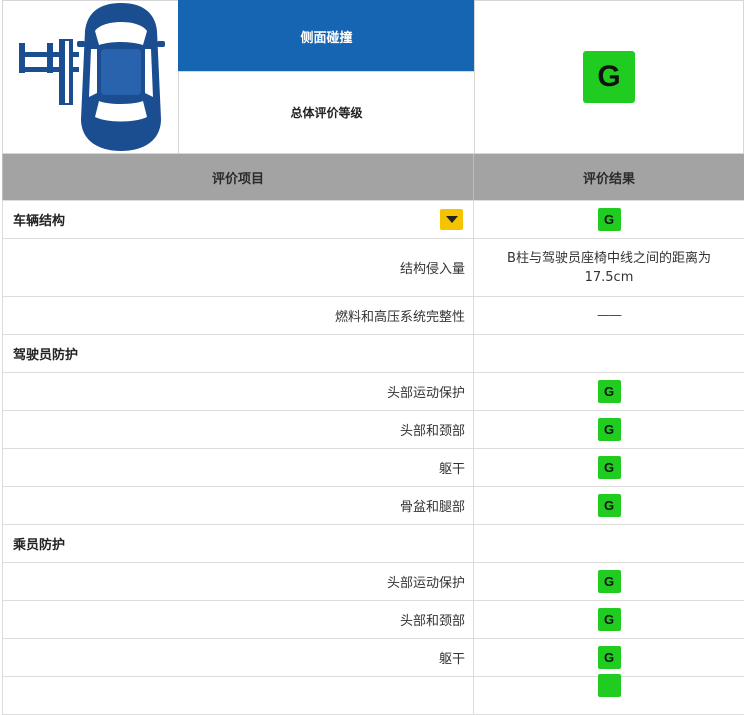 The width and height of the screenshot is (744, 715). What do you see at coordinates (46, 355) in the screenshot?
I see `section-title: 驾驶员防护` at bounding box center [46, 355].